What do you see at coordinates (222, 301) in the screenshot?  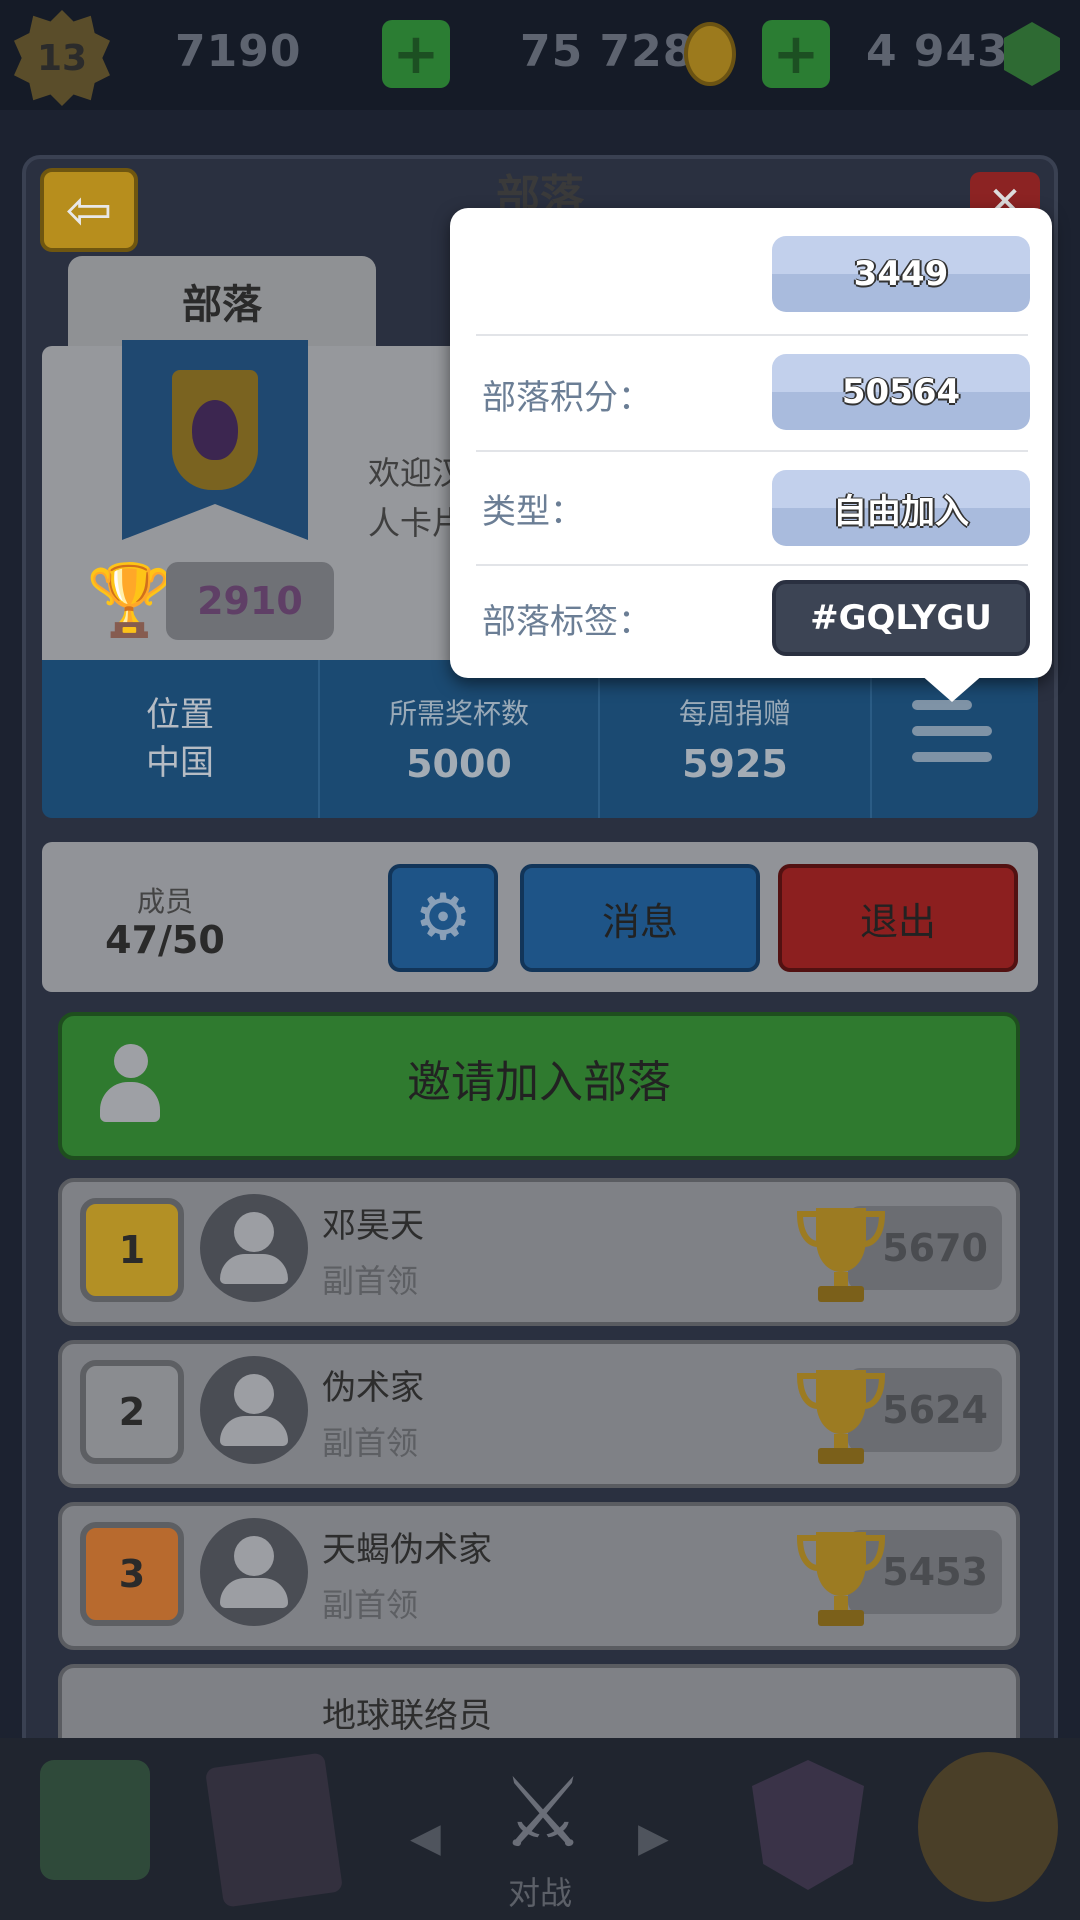 I see `tab-clan: 部落` at bounding box center [222, 301].